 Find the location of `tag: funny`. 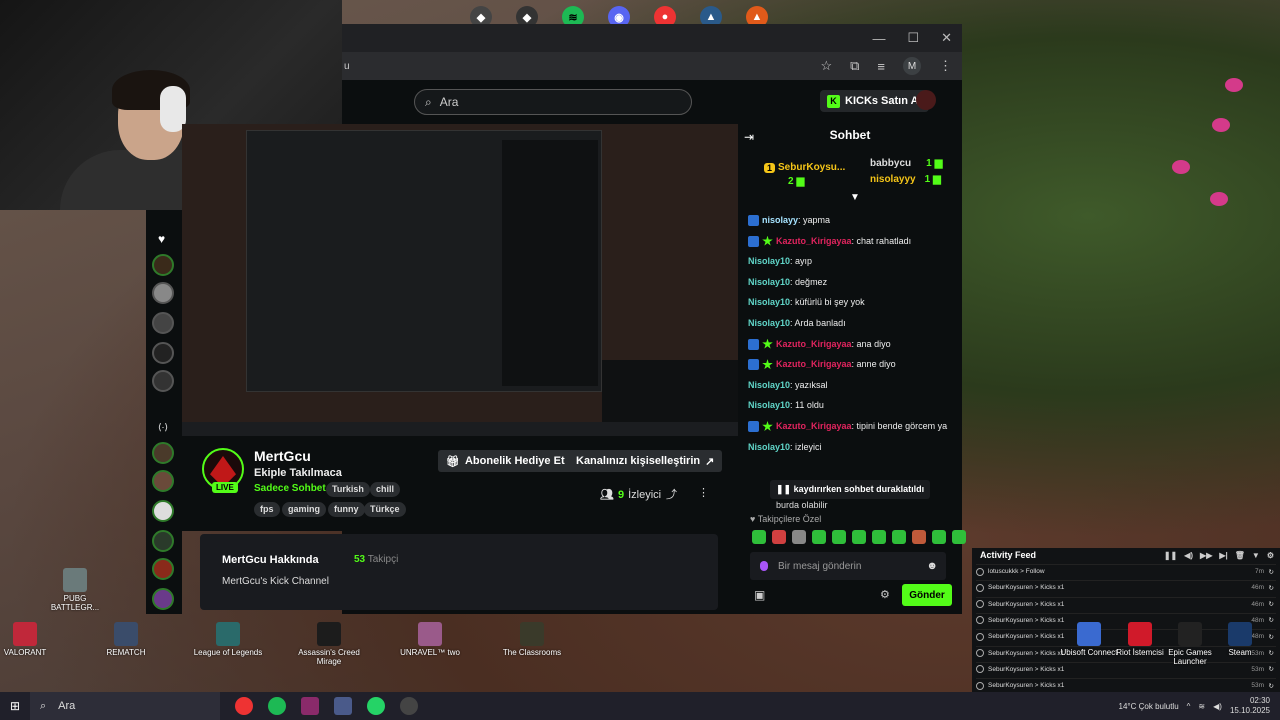

tag: funny is located at coordinates (346, 509).